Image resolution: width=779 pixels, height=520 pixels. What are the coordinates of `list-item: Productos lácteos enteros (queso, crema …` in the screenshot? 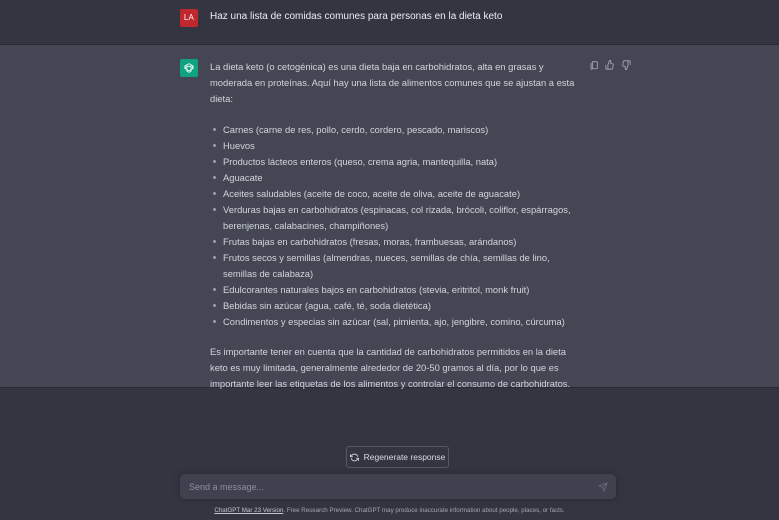 It's located at (395, 162).